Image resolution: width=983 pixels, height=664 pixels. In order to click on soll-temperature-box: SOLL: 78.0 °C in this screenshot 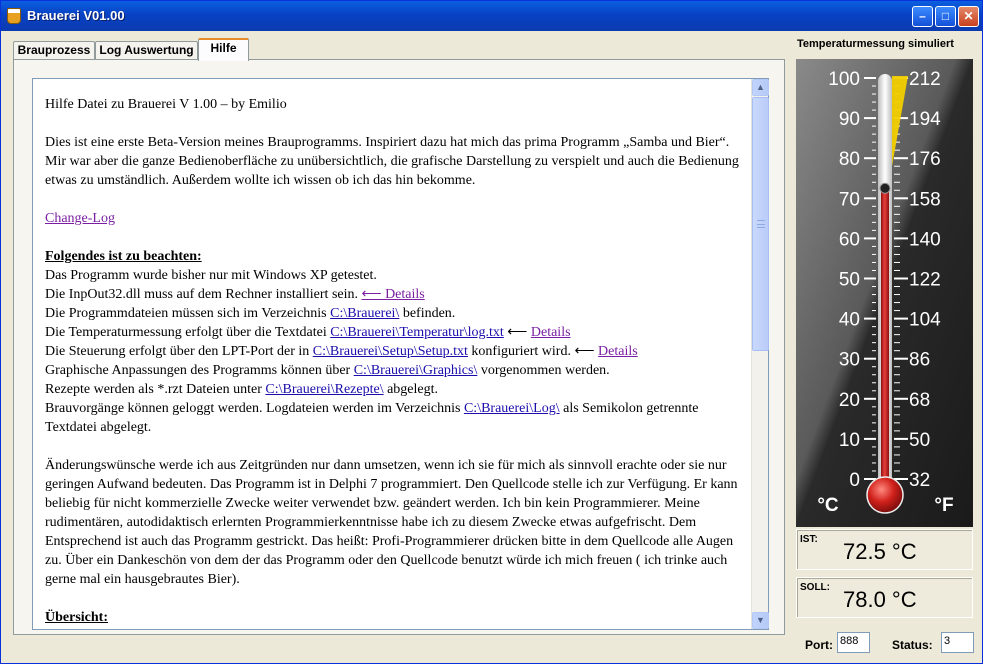, I will do `click(884, 597)`.